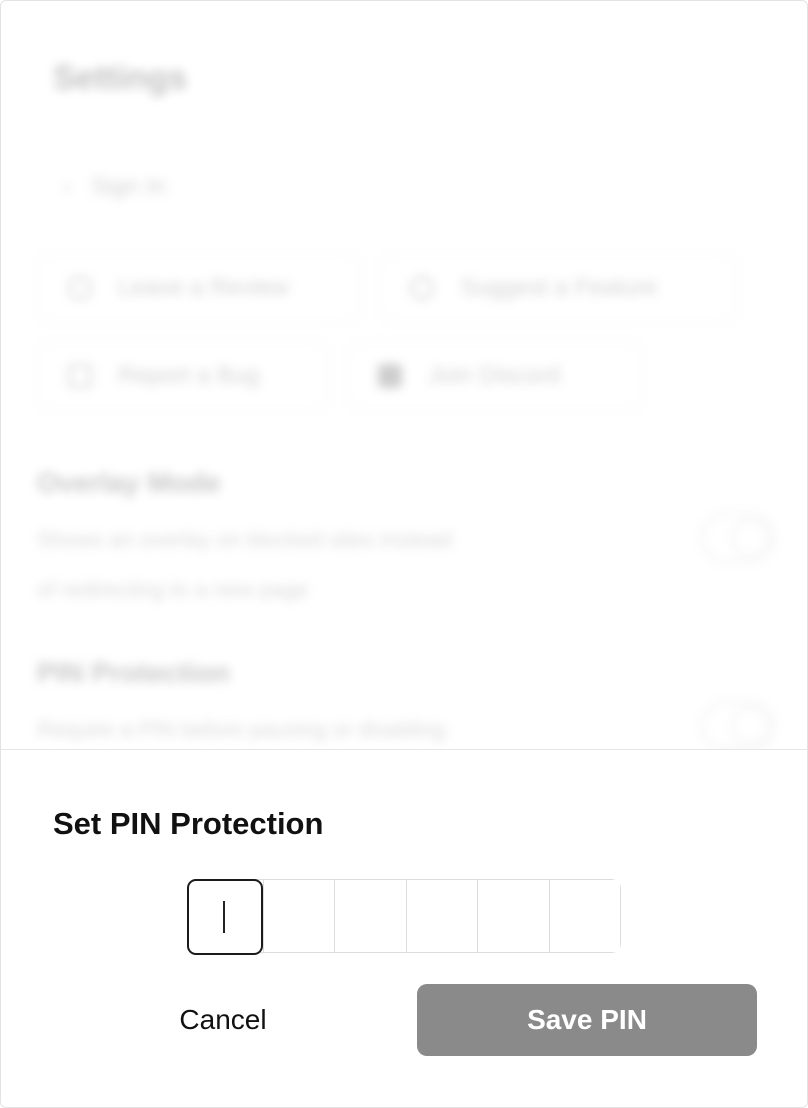 This screenshot has height=1108, width=808. I want to click on suggest-feature-button: Suggest a Feature, so click(558, 288).